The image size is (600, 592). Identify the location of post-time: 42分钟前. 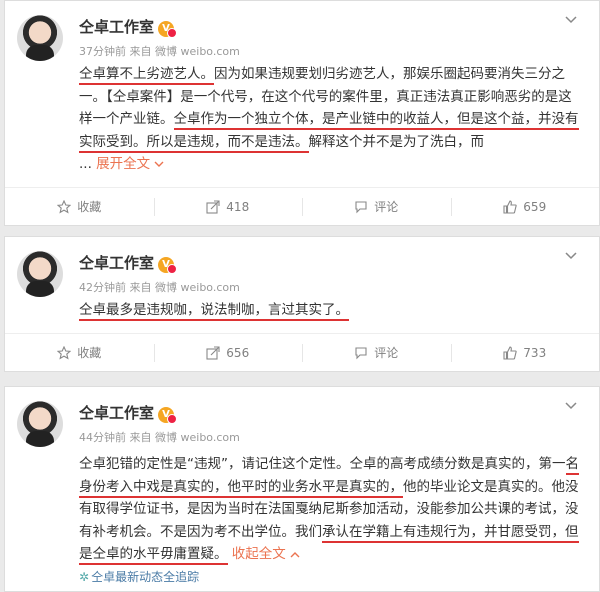
(102, 287).